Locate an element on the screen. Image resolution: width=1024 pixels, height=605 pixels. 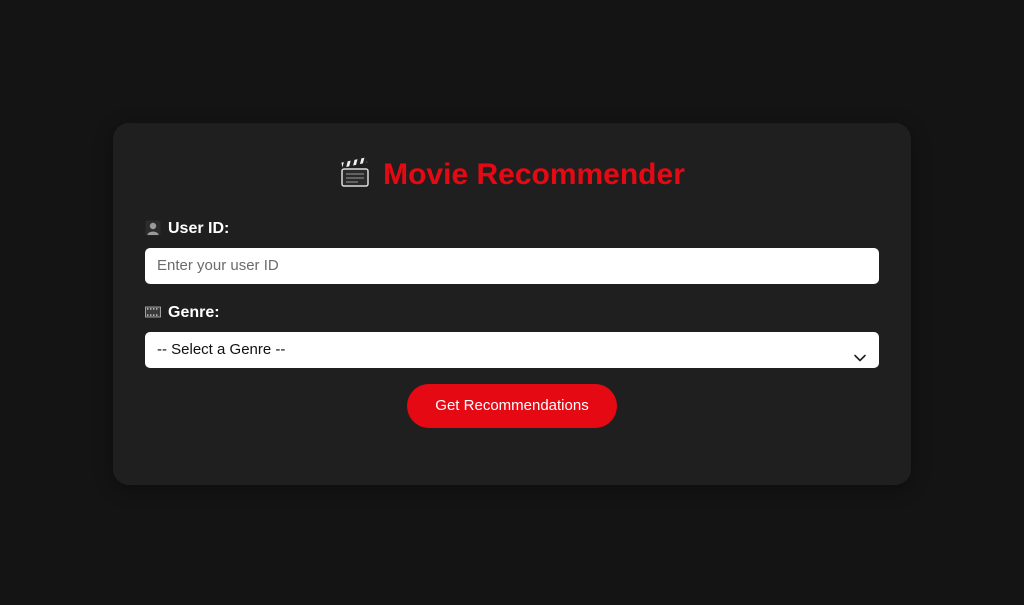
page-title: Movie Recommender is located at coordinates (512, 174).